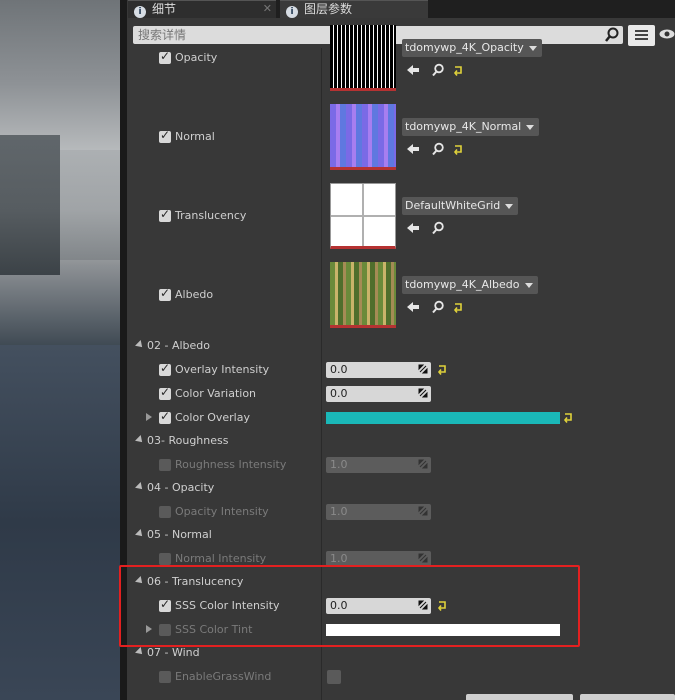 This screenshot has height=700, width=675. What do you see at coordinates (378, 370) in the screenshot?
I see `overlay-intensity-field: 0.0` at bounding box center [378, 370].